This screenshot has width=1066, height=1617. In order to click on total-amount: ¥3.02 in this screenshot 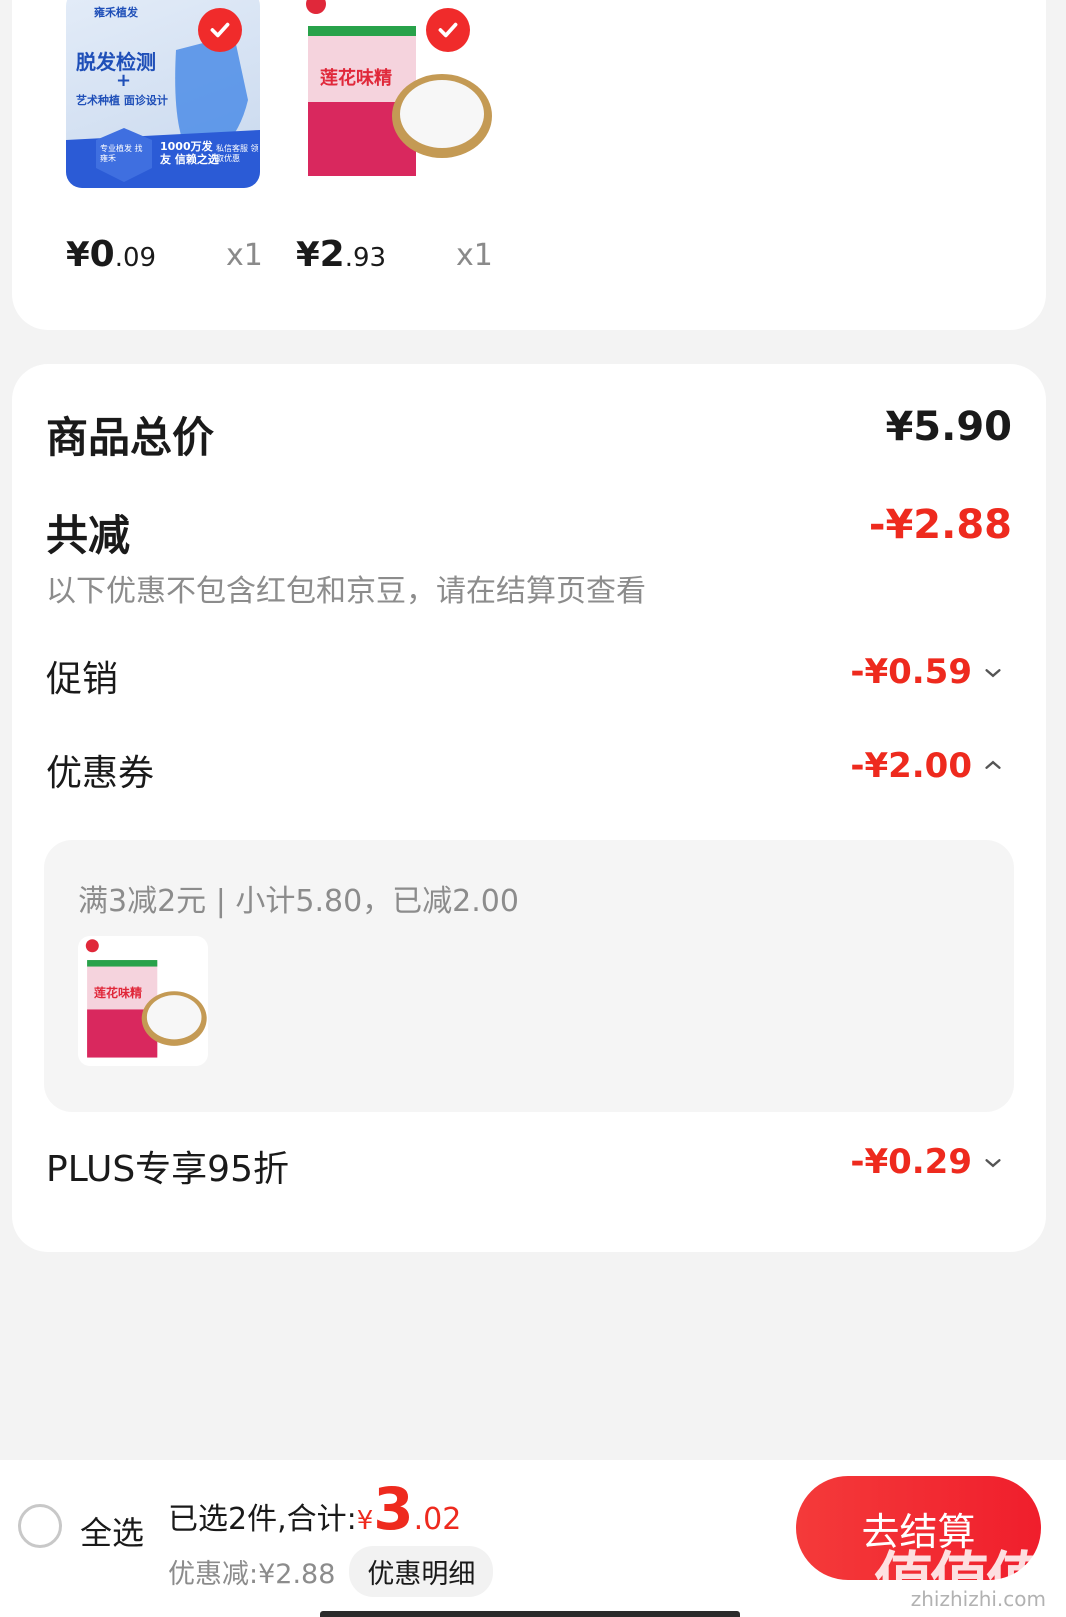, I will do `click(409, 1509)`.